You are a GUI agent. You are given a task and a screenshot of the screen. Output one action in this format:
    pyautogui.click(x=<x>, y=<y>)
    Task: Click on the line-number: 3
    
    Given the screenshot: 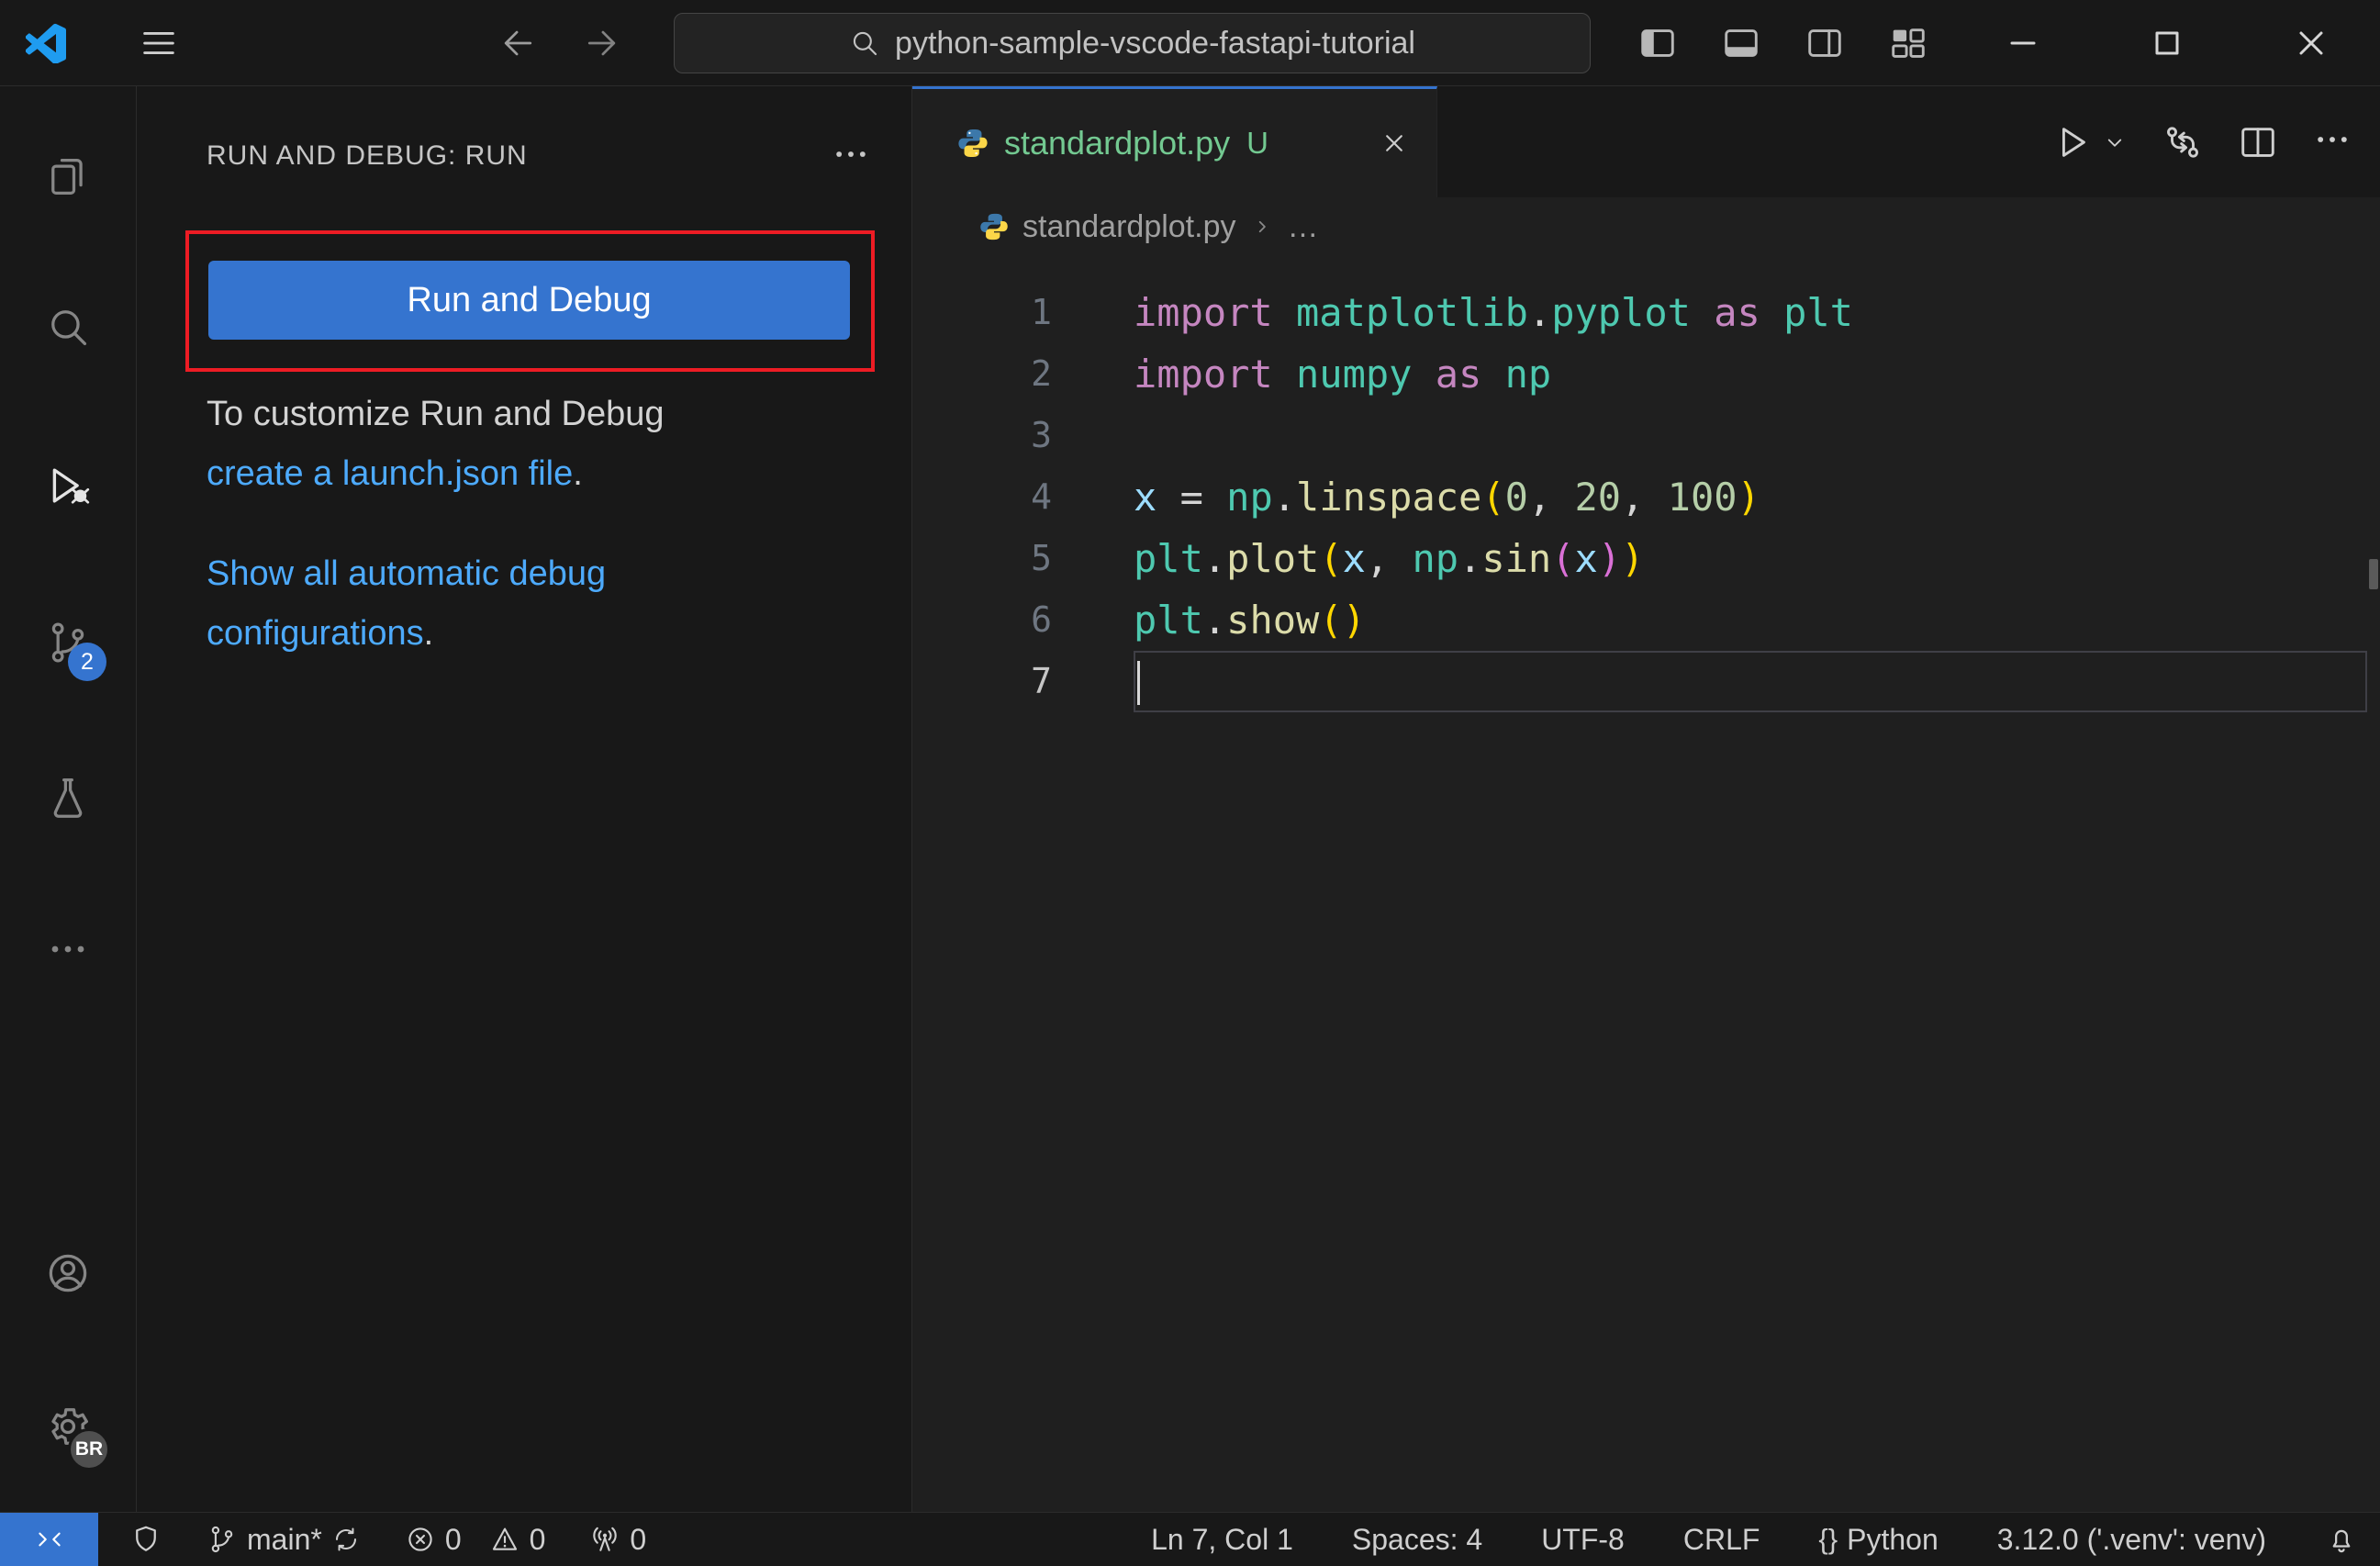 What is the action you would take?
    pyautogui.click(x=982, y=435)
    